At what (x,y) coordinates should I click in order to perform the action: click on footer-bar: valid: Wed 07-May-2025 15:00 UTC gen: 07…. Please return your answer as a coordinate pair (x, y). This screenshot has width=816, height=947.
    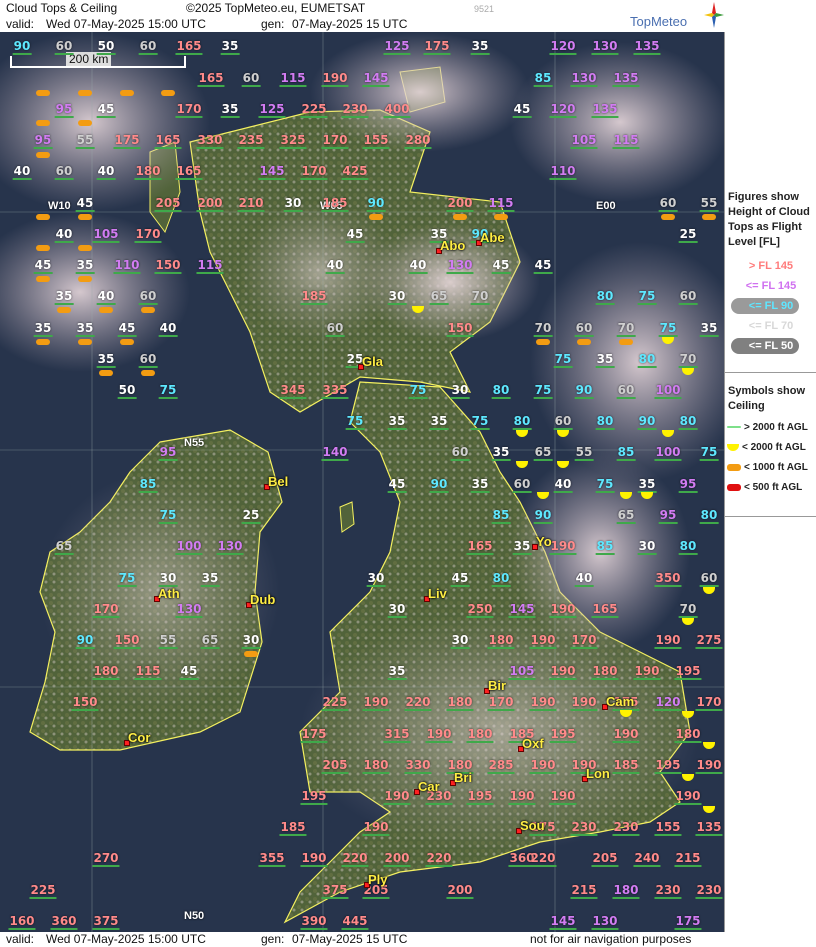
    Looking at the image, I should click on (408, 939).